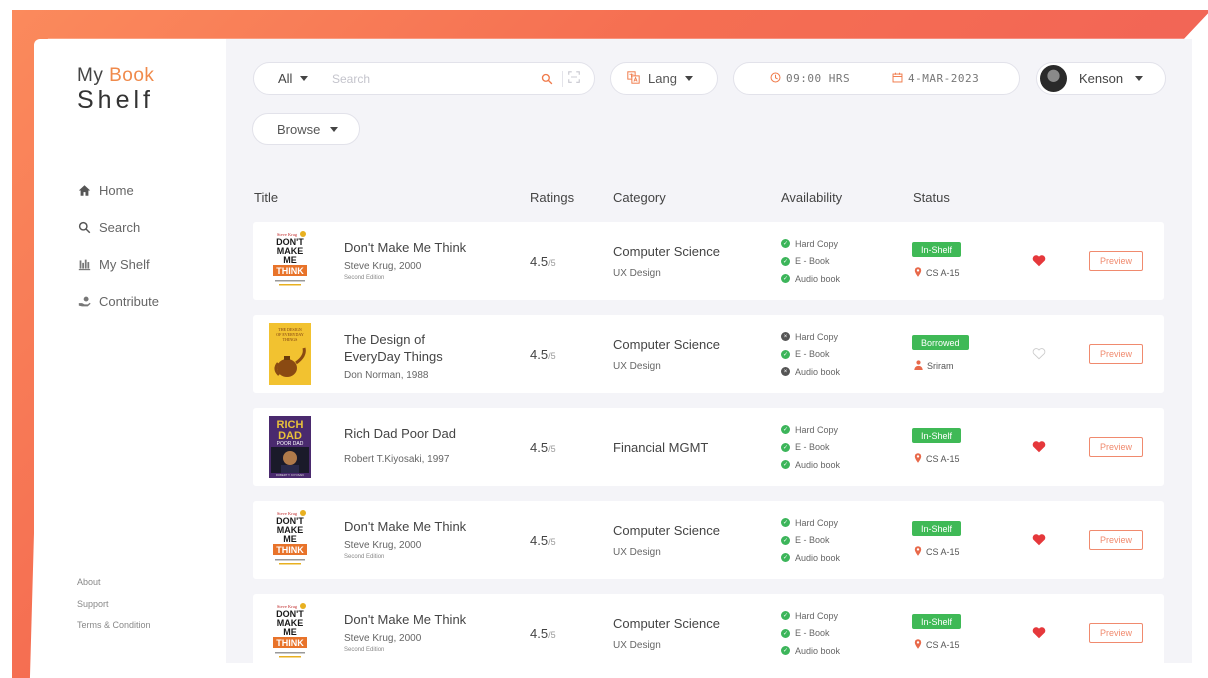 Image resolution: width=1208 pixels, height=678 pixels. I want to click on sidebar-item-search: Search, so click(117, 227).